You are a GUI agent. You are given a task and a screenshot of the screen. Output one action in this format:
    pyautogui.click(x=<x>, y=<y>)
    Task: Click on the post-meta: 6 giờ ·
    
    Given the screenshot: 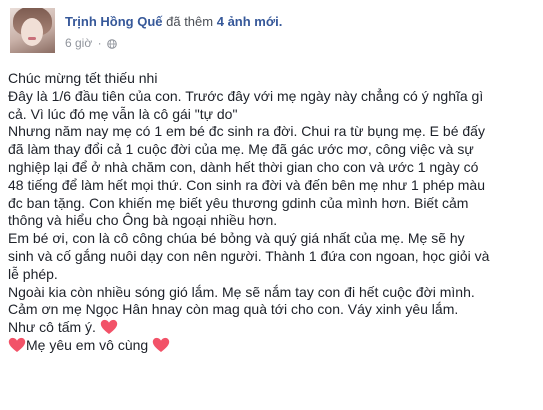 What is the action you would take?
    pyautogui.click(x=91, y=43)
    